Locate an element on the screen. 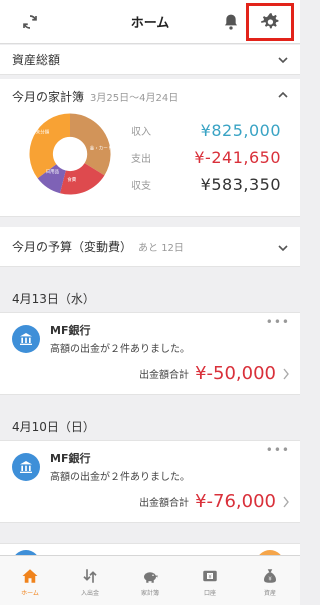  tab-accounts: ¥ 口座 is located at coordinates (210, 580).